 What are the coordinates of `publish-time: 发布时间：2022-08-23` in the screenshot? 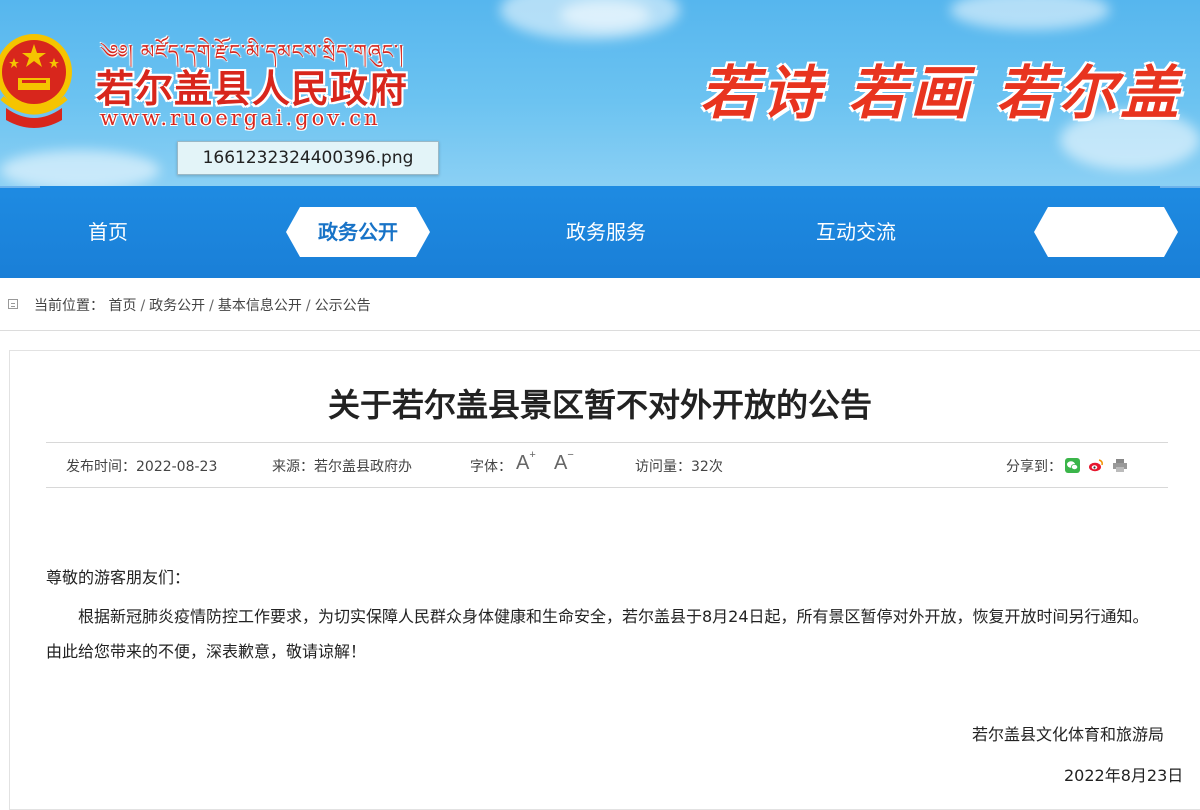 It's located at (142, 467).